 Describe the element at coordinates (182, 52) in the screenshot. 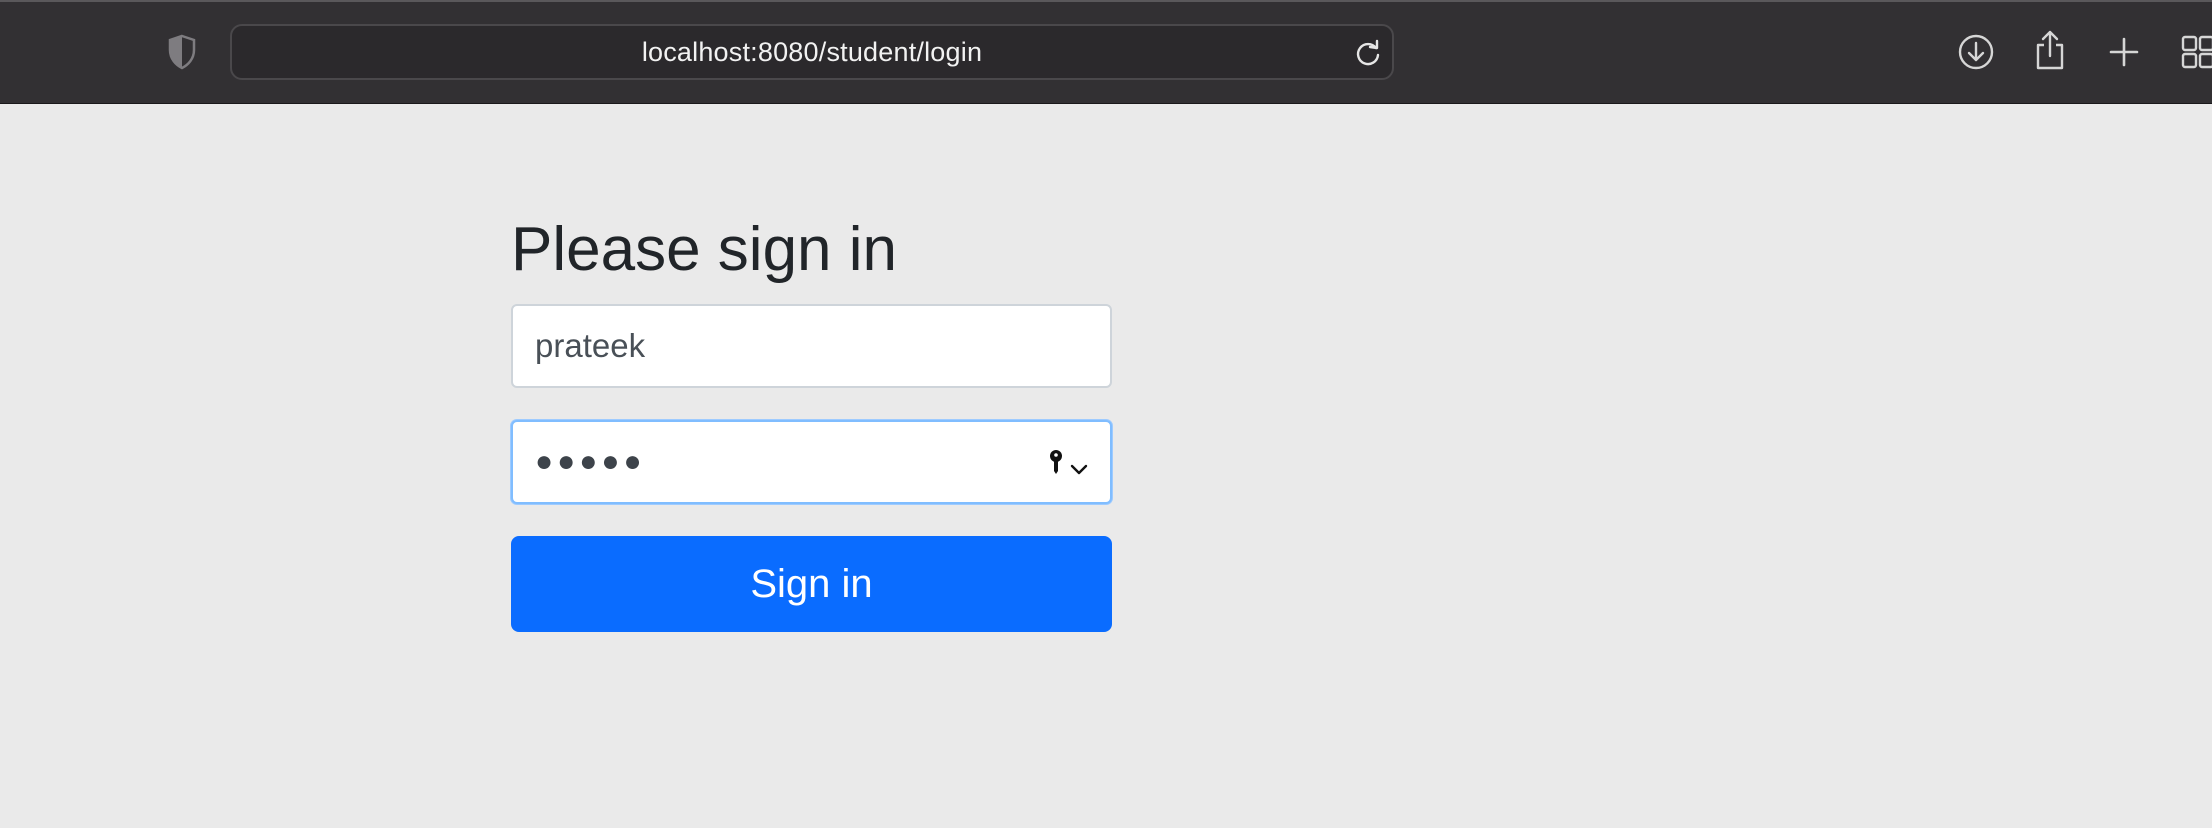

I see `shield-icon` at that location.